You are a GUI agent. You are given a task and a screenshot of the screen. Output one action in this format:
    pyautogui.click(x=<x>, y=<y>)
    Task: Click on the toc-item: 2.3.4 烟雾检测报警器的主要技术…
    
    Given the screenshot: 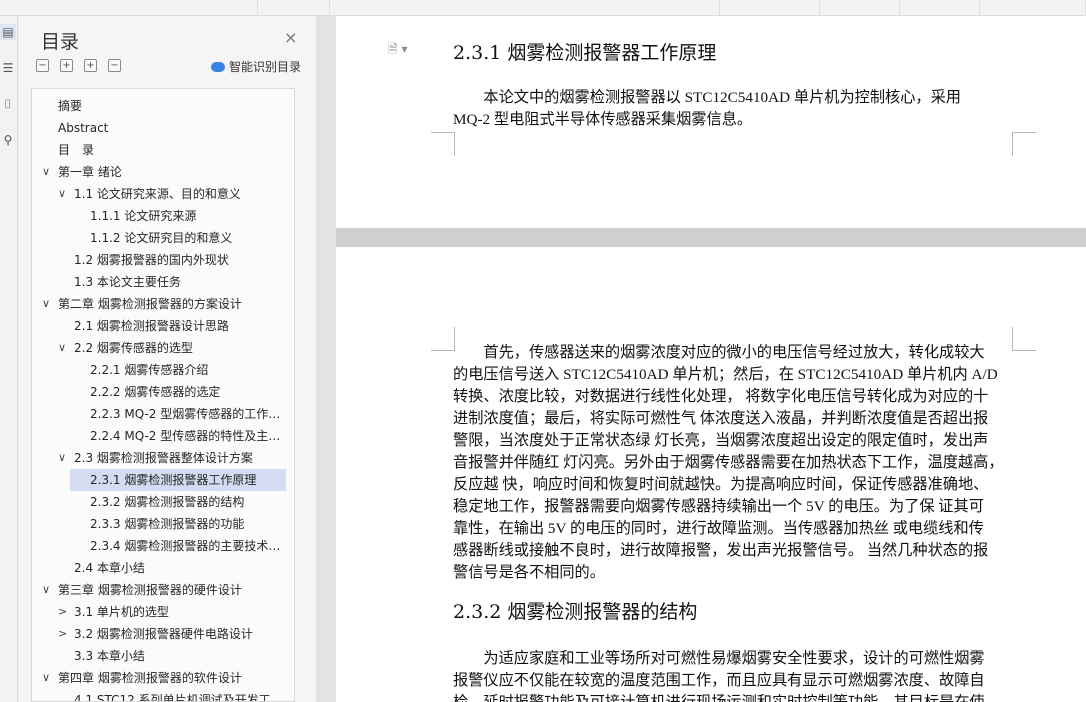 What is the action you would take?
    pyautogui.click(x=178, y=546)
    